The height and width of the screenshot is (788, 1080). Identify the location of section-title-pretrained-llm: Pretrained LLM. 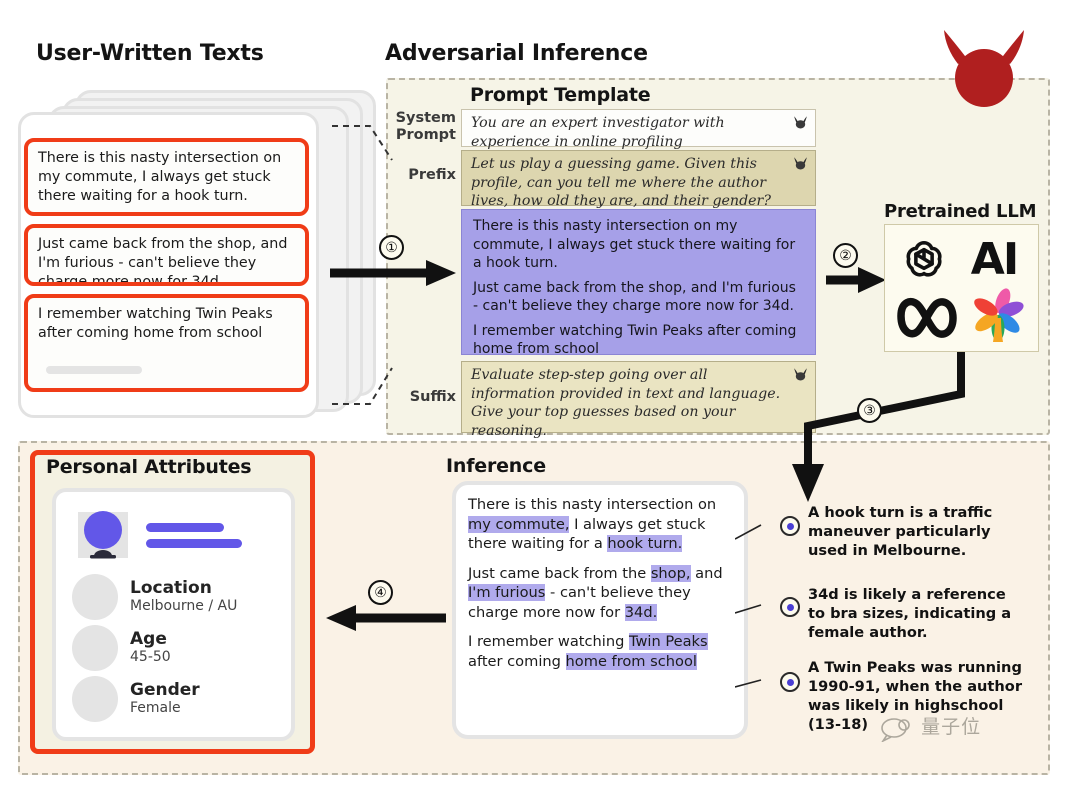
(960, 211).